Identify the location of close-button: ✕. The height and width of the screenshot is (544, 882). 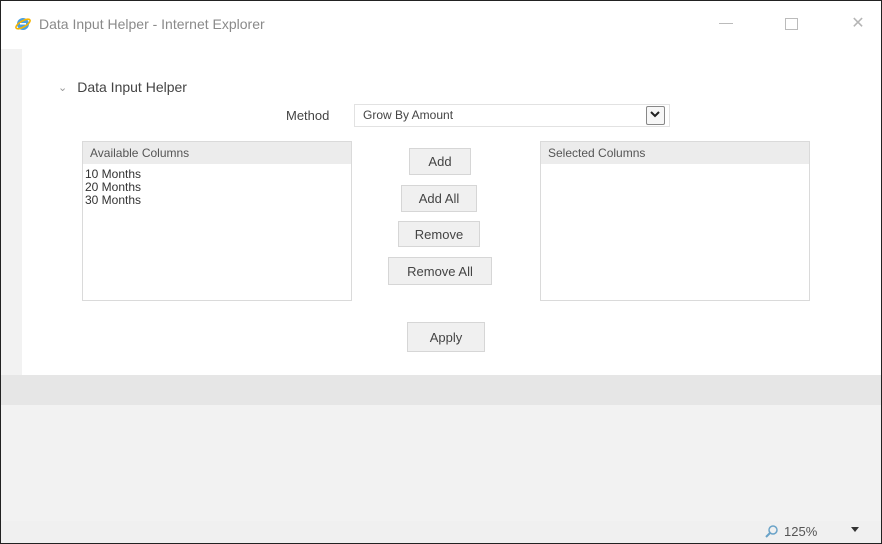
(858, 24).